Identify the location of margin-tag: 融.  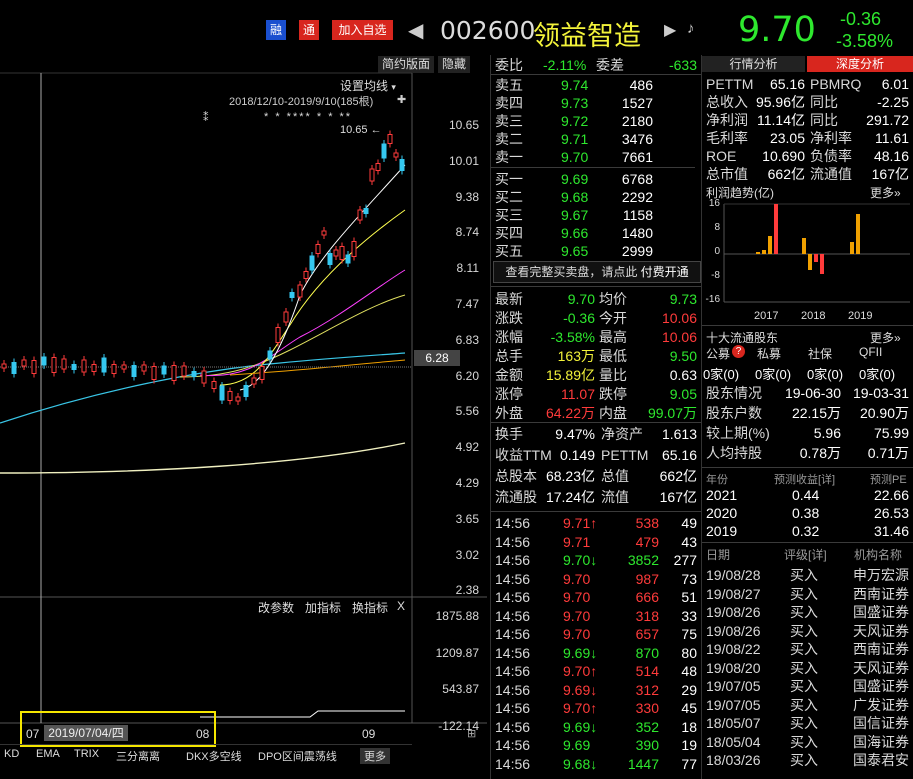
(276, 30).